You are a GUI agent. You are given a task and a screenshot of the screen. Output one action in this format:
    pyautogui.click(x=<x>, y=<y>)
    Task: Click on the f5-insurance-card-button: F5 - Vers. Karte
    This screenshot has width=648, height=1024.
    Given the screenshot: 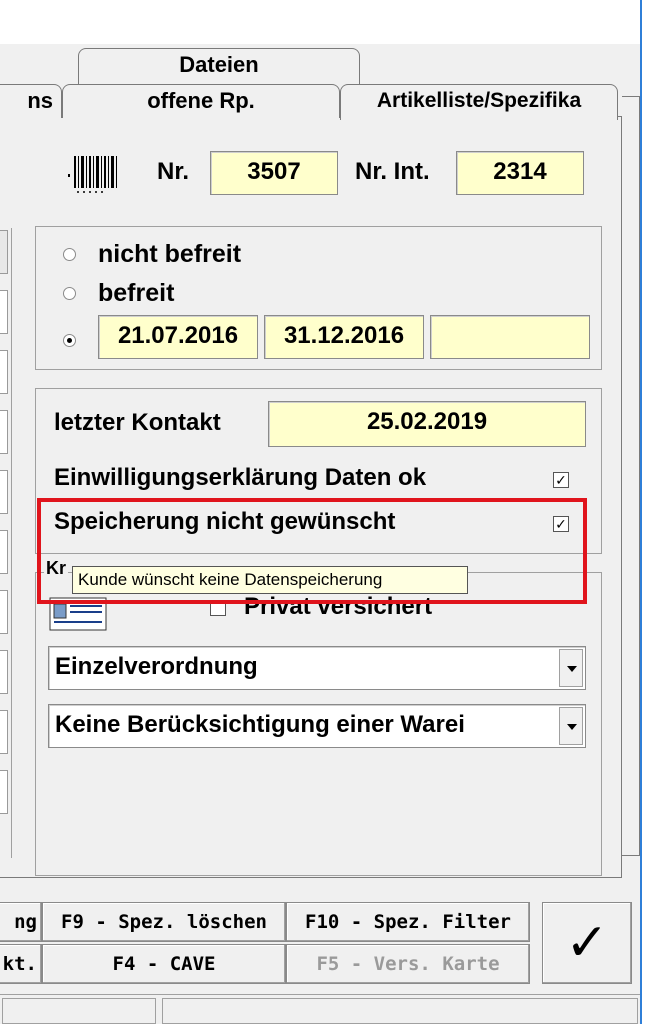 What is the action you would take?
    pyautogui.click(x=408, y=964)
    